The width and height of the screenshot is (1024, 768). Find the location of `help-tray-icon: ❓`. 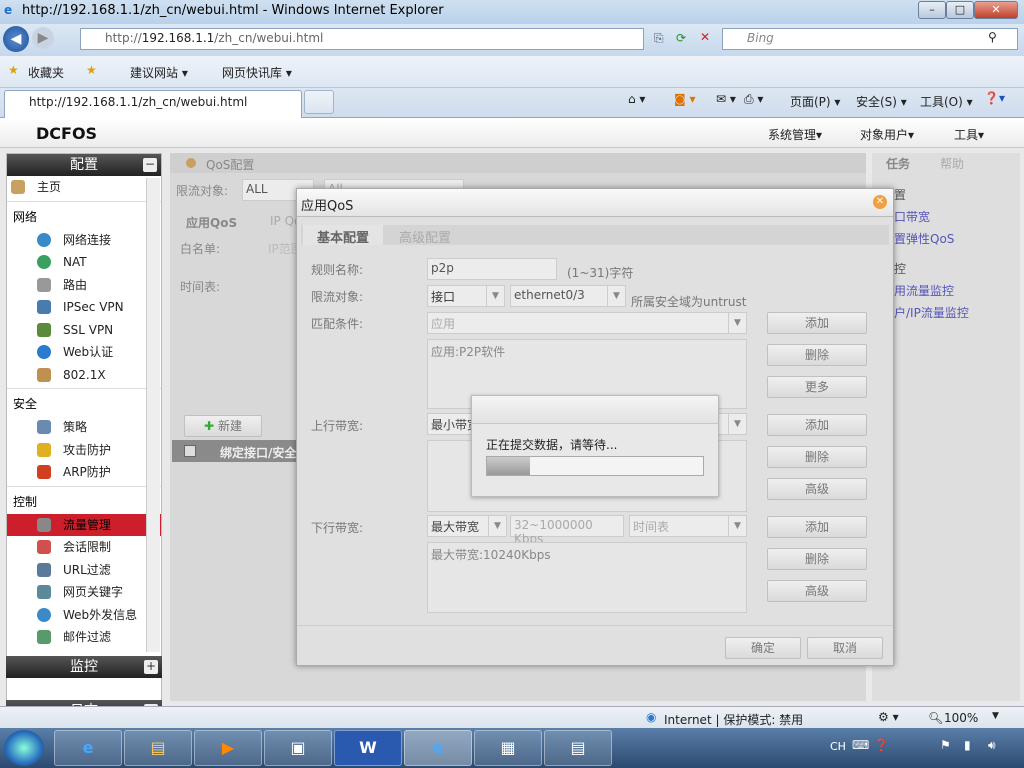

help-tray-icon: ❓ is located at coordinates (881, 745).